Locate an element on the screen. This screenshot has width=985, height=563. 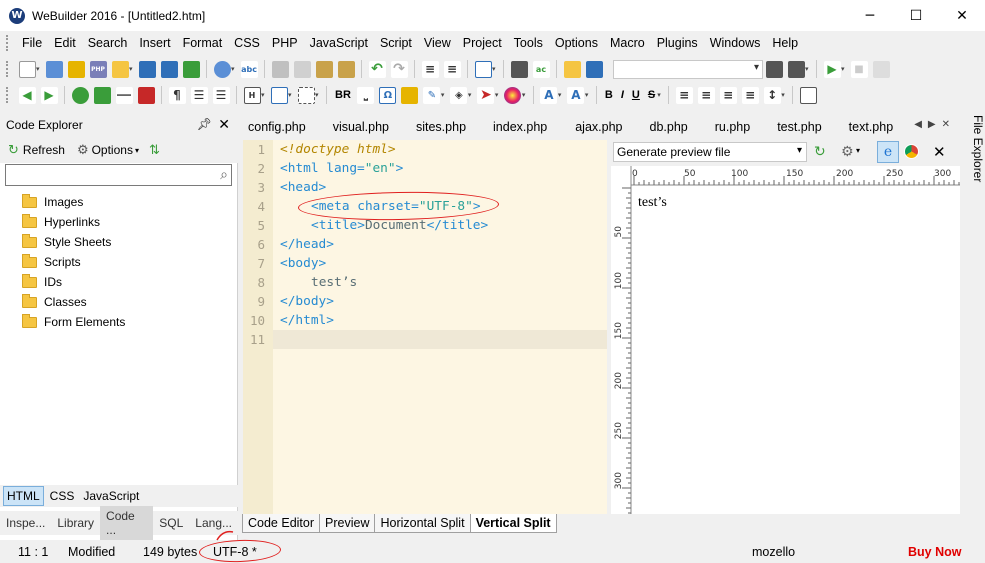
view-tab-horizontal-split: Horizontal Split is located at coordinates (422, 523).